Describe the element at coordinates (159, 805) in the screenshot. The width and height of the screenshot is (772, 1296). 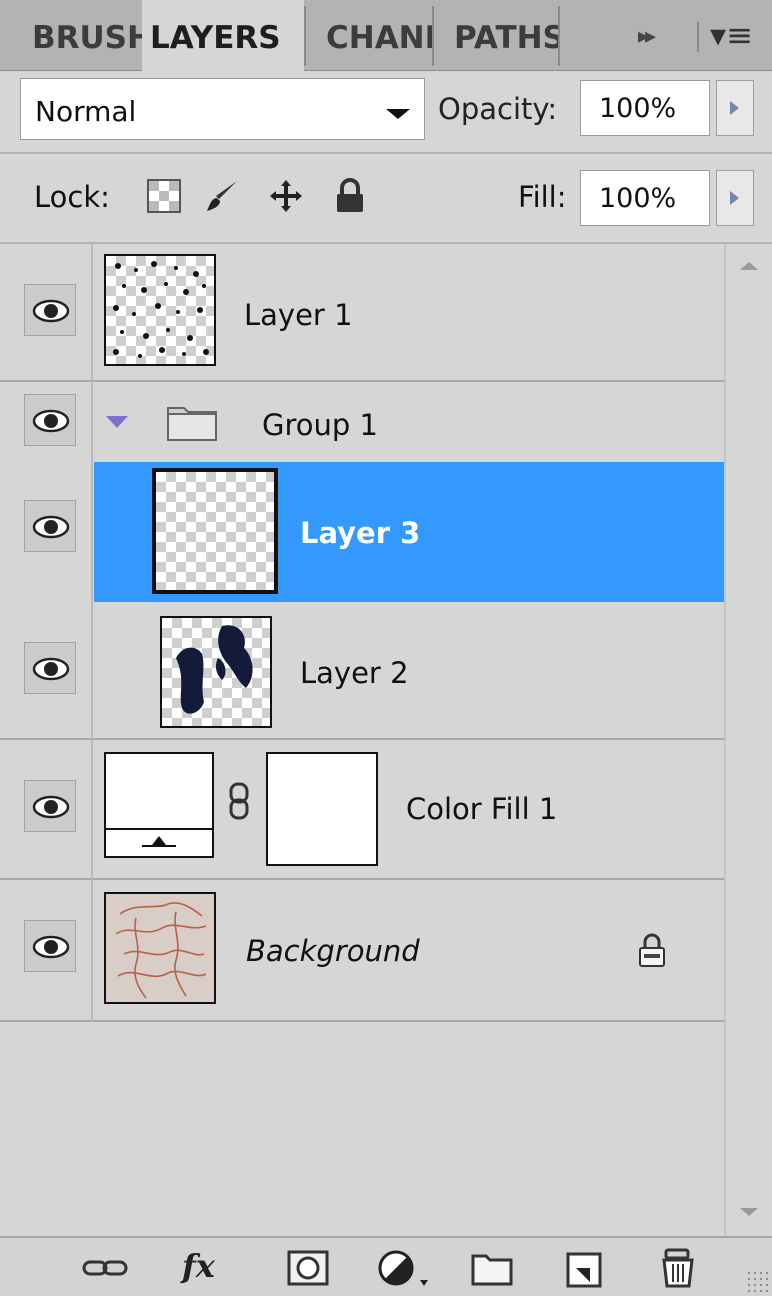
I see `fill-layer-thumbnail` at that location.